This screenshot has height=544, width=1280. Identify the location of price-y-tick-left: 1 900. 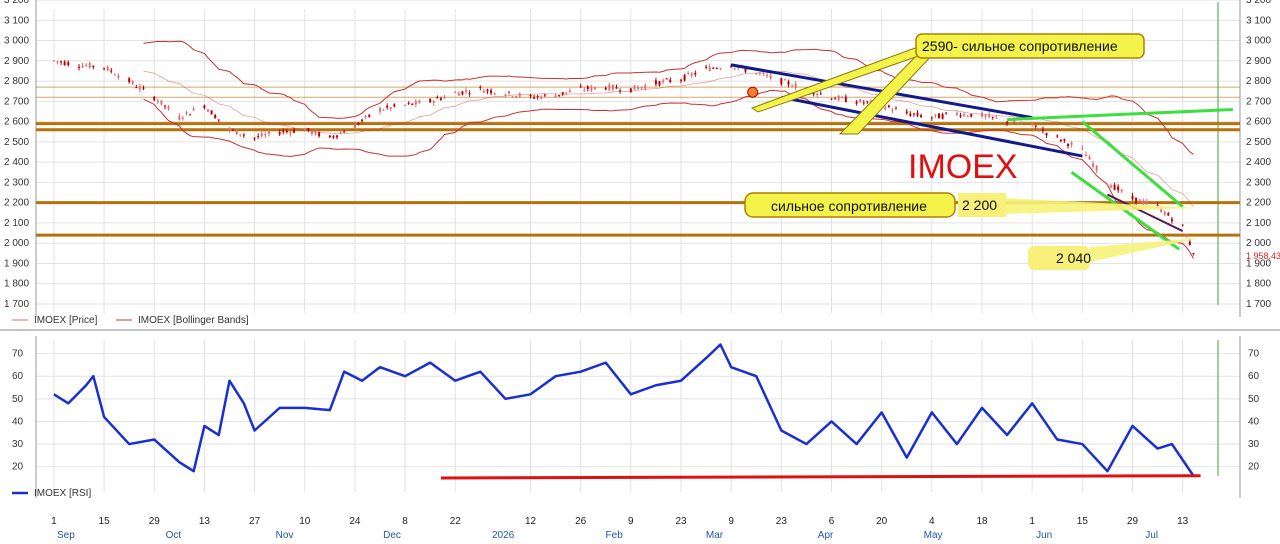
(16, 263).